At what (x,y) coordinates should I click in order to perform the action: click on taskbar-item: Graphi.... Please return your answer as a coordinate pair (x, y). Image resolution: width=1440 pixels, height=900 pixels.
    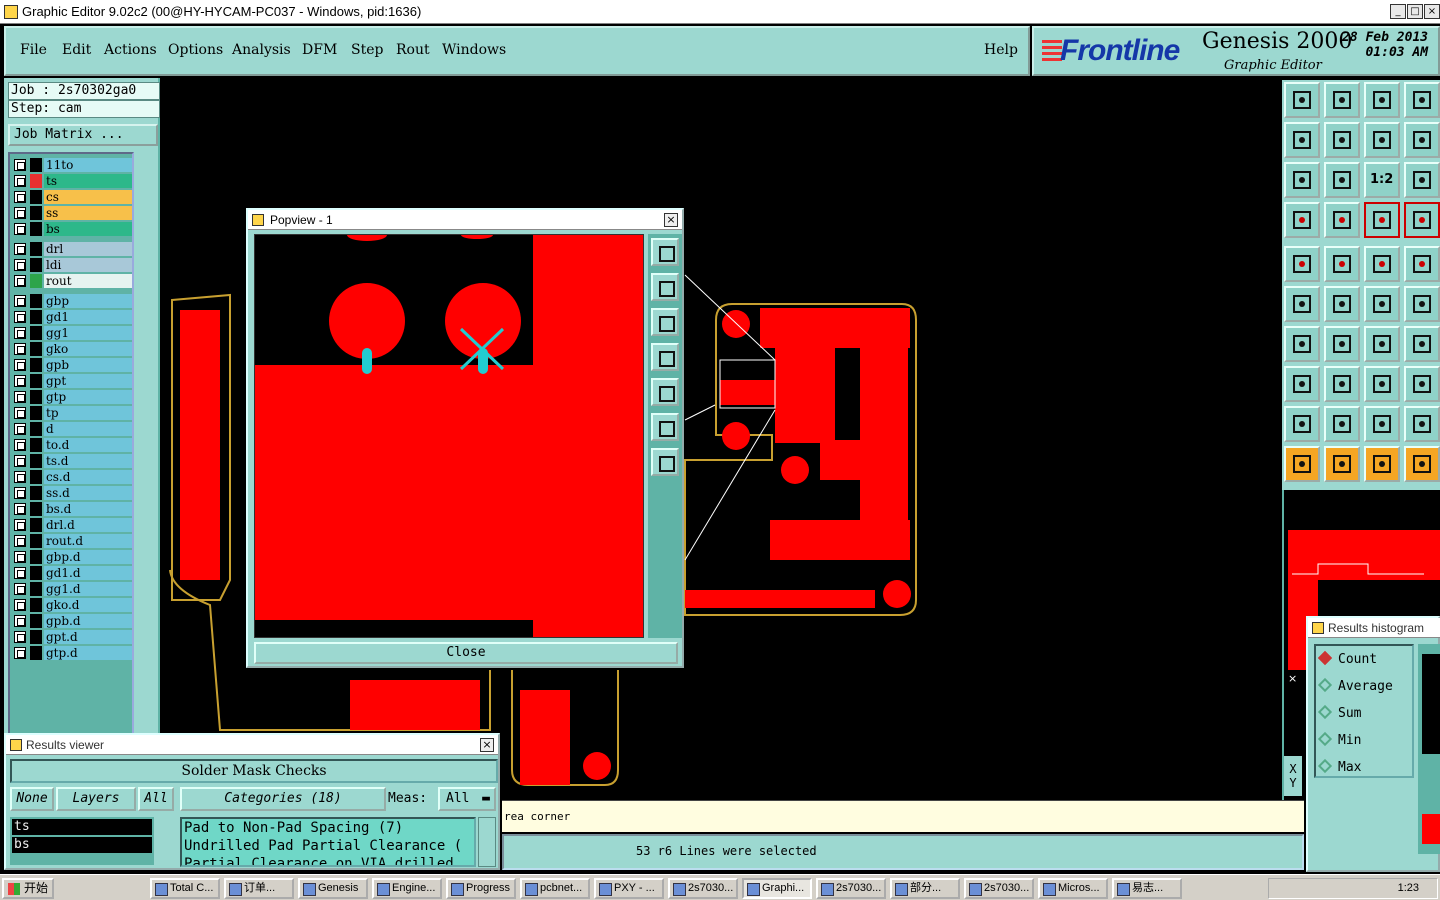
    Looking at the image, I should click on (777, 888).